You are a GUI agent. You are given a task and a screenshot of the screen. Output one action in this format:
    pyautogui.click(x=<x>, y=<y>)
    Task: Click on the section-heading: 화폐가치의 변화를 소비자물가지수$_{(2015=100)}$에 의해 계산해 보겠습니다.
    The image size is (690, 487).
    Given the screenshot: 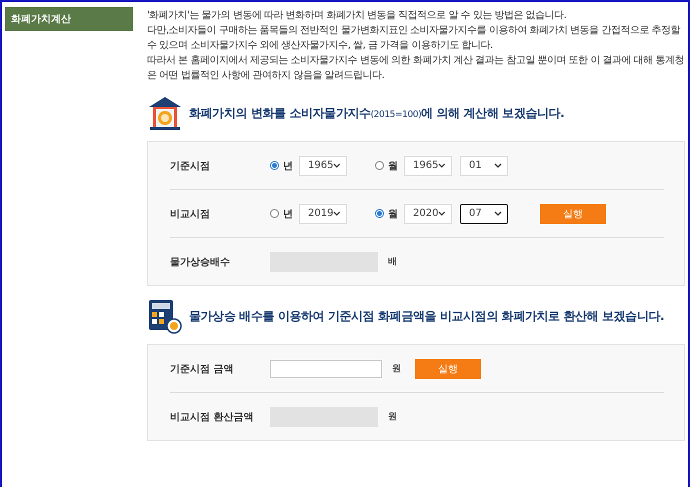 What is the action you would take?
    pyautogui.click(x=376, y=113)
    